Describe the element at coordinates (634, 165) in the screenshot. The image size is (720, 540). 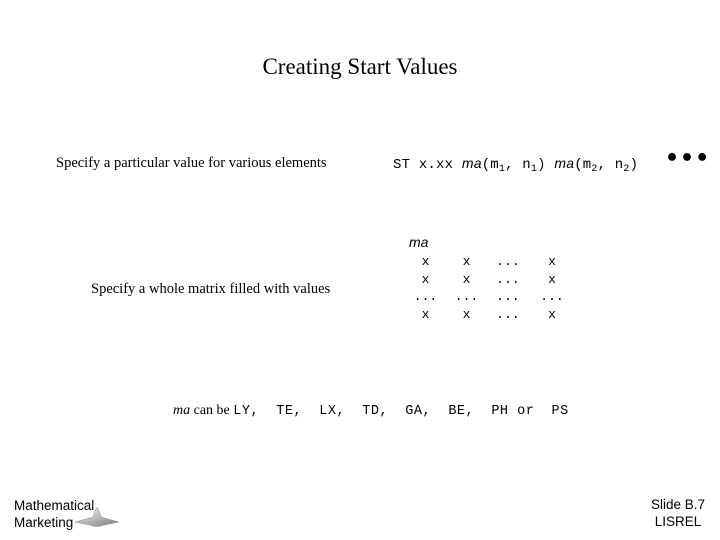
I see `args2-close: )` at that location.